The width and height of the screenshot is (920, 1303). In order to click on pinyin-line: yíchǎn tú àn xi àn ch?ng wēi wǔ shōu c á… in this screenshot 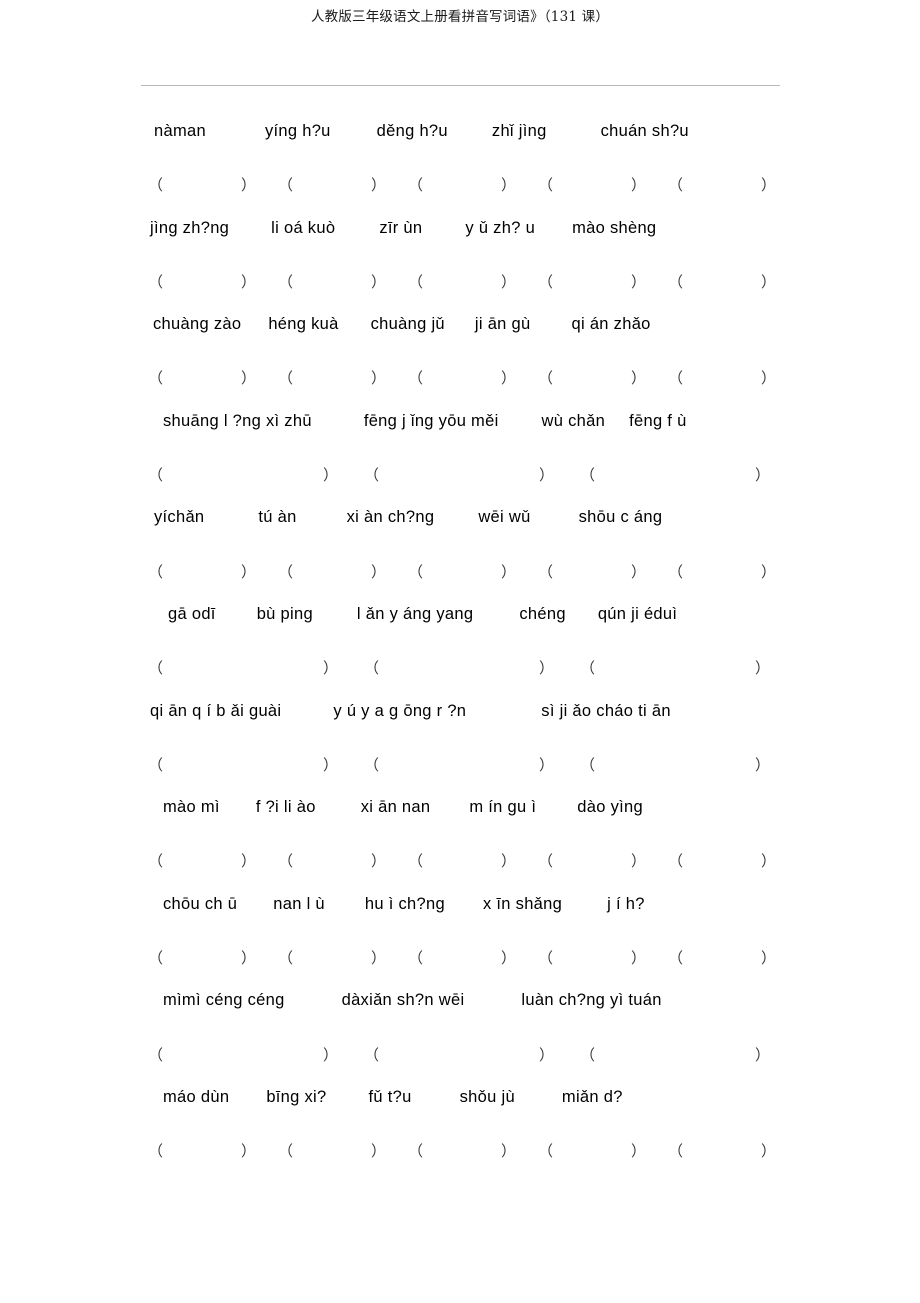, I will do `click(471, 516)`.